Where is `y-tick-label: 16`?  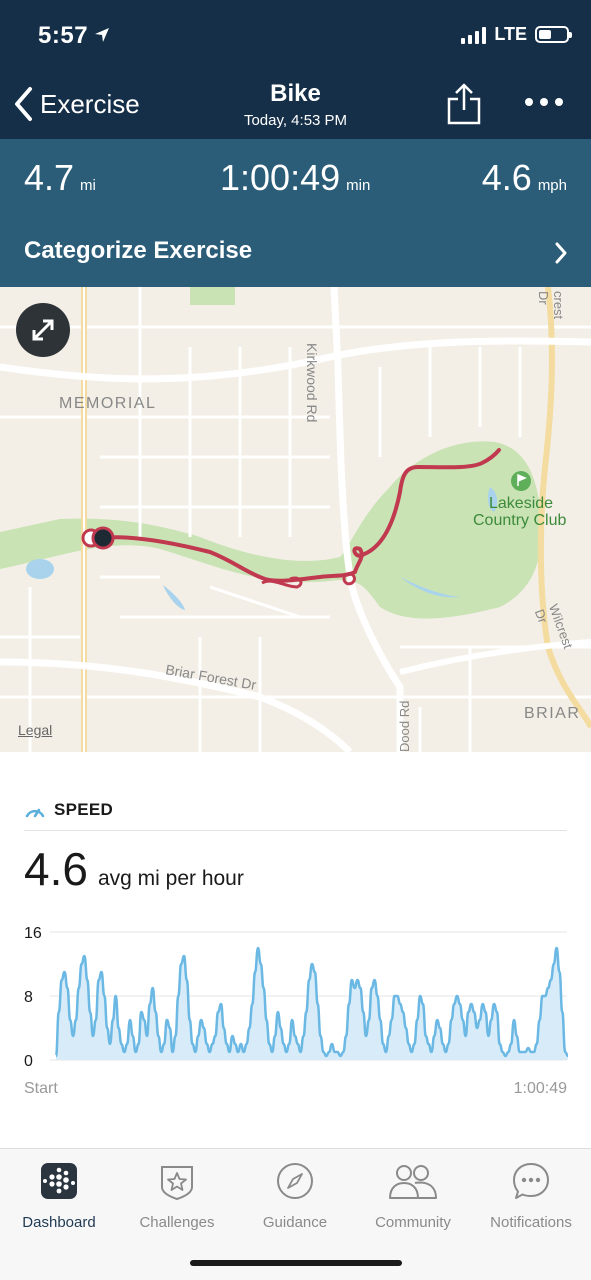 y-tick-label: 16 is located at coordinates (33, 933).